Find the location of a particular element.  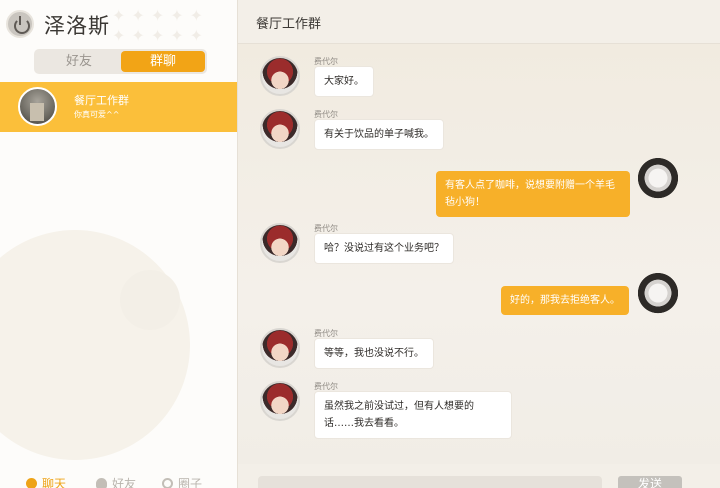

message-bubble: 等等，我也没说不行。 is located at coordinates (374, 353).